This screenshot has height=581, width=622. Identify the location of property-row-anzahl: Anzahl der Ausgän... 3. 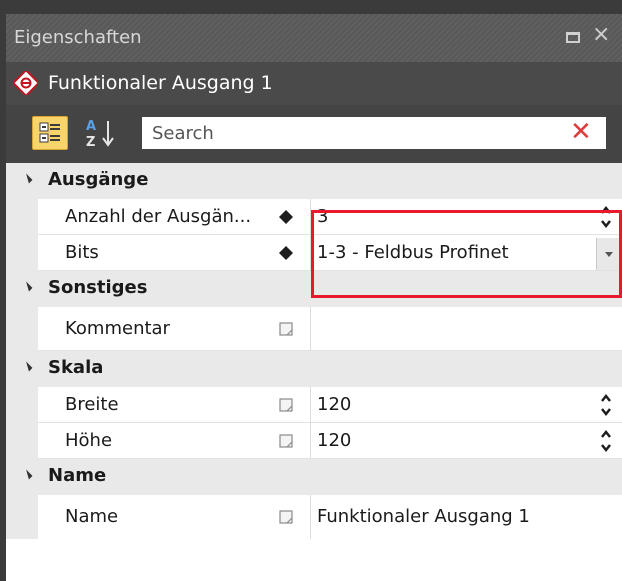
(314, 217).